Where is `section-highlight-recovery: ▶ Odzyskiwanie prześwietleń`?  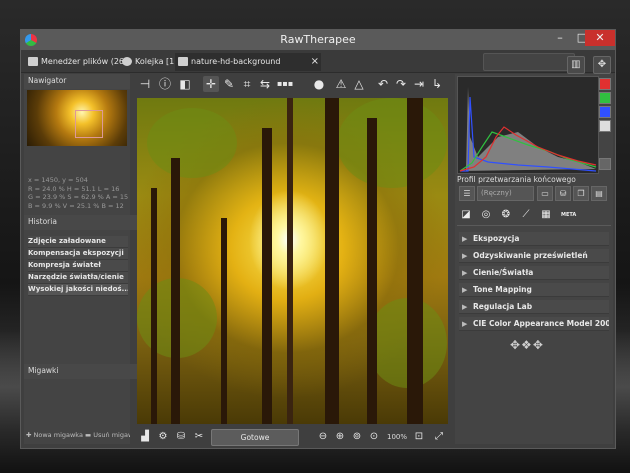
section-highlight-recovery: ▶ Odzyskiwanie prześwietleń is located at coordinates (534, 256).